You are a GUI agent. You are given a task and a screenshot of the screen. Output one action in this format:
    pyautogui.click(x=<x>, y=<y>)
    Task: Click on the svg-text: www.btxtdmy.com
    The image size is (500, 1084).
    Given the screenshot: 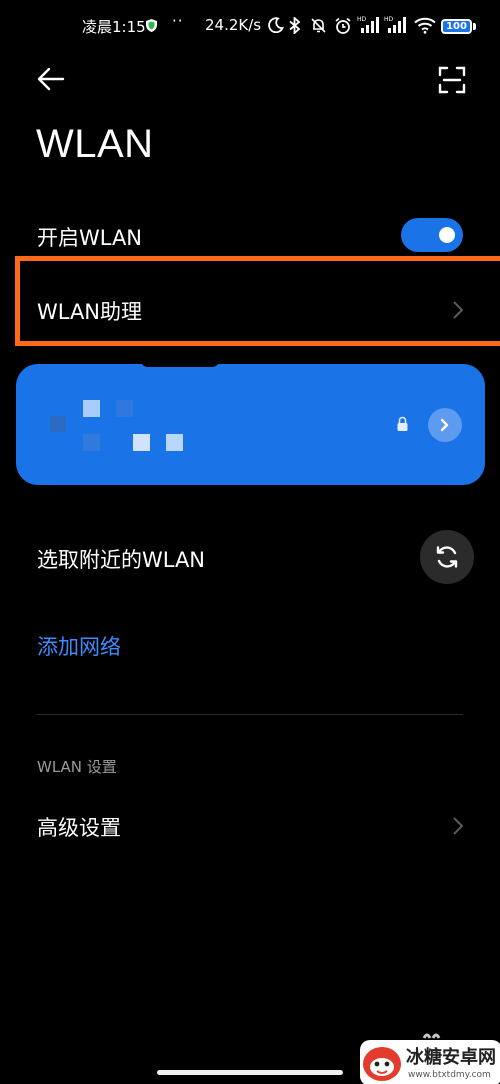 What is the action you would take?
    pyautogui.click(x=449, y=1075)
    